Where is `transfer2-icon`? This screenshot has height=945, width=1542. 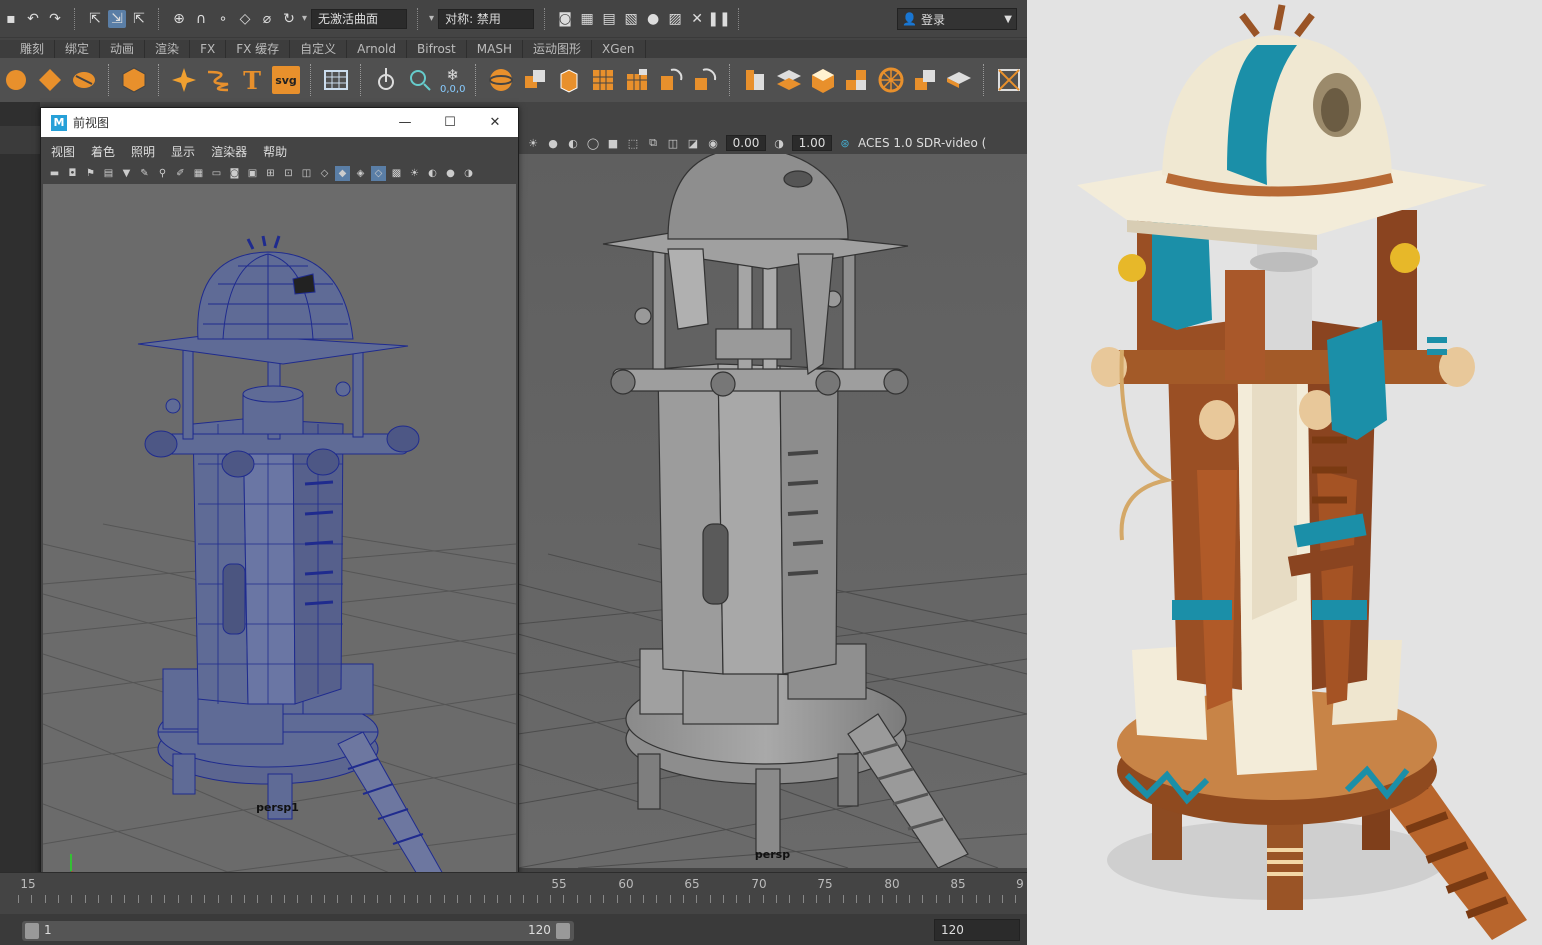 transfer2-icon is located at coordinates (705, 80).